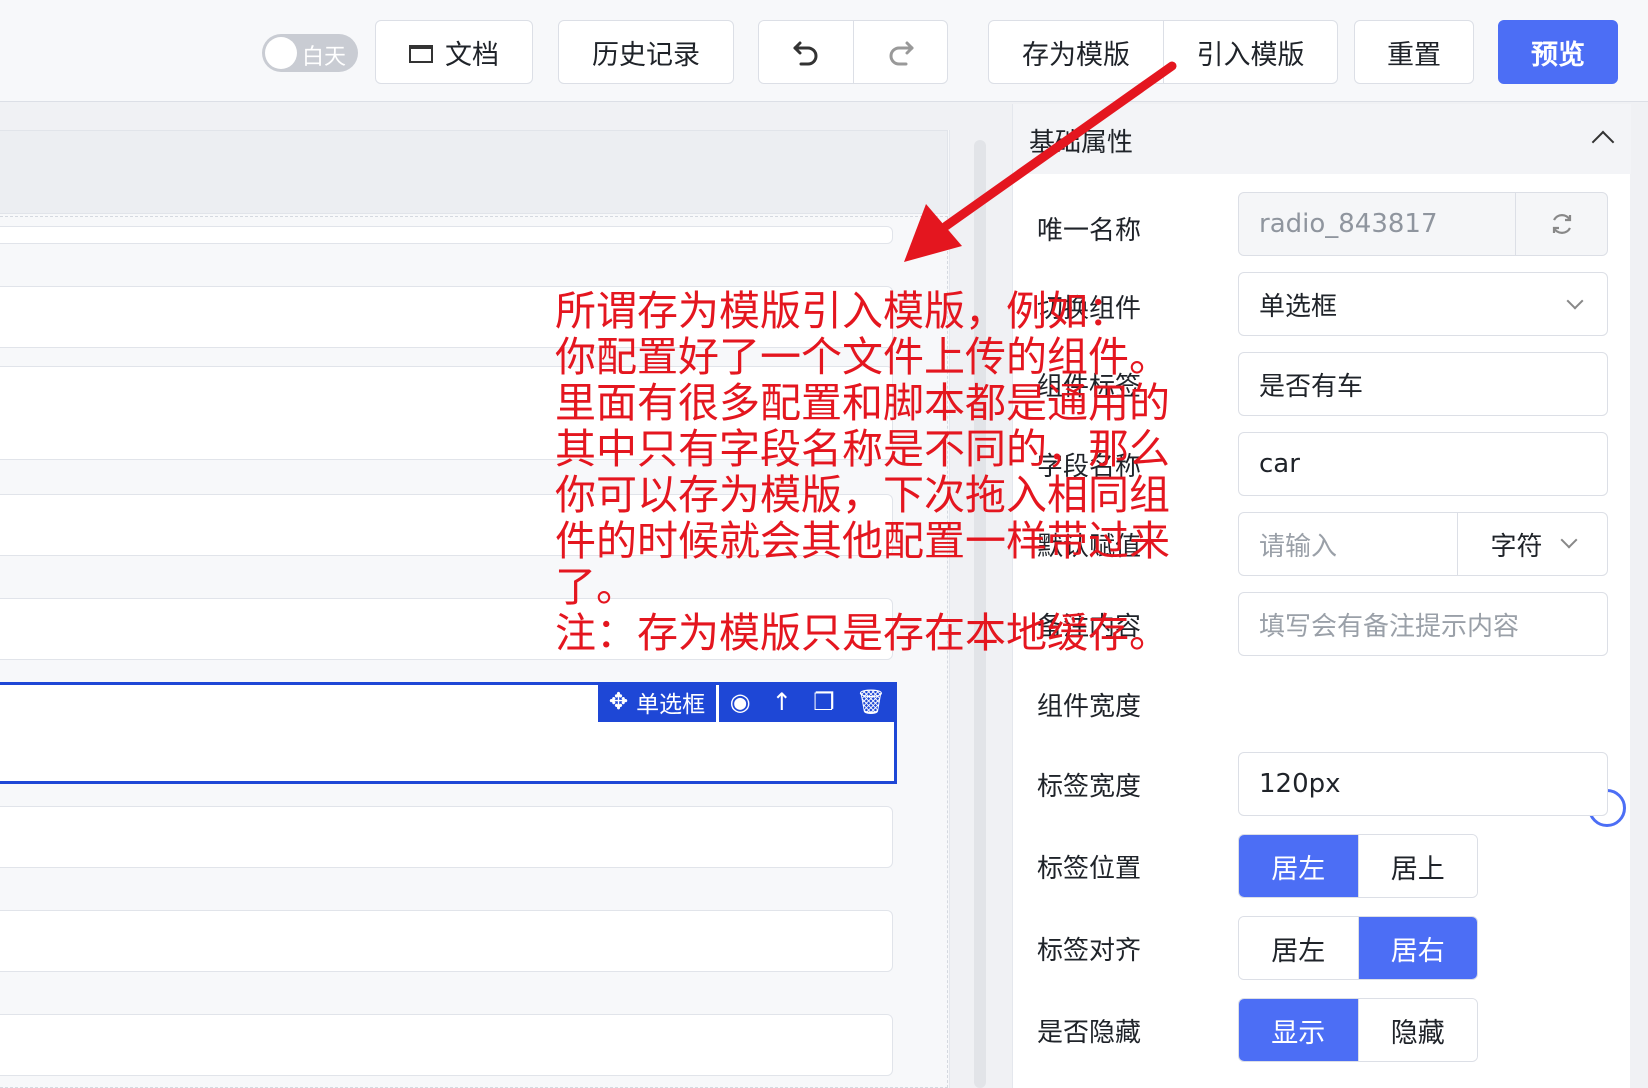 The width and height of the screenshot is (1648, 1088). I want to click on hidden-segment: 显示 隐藏, so click(1358, 1030).